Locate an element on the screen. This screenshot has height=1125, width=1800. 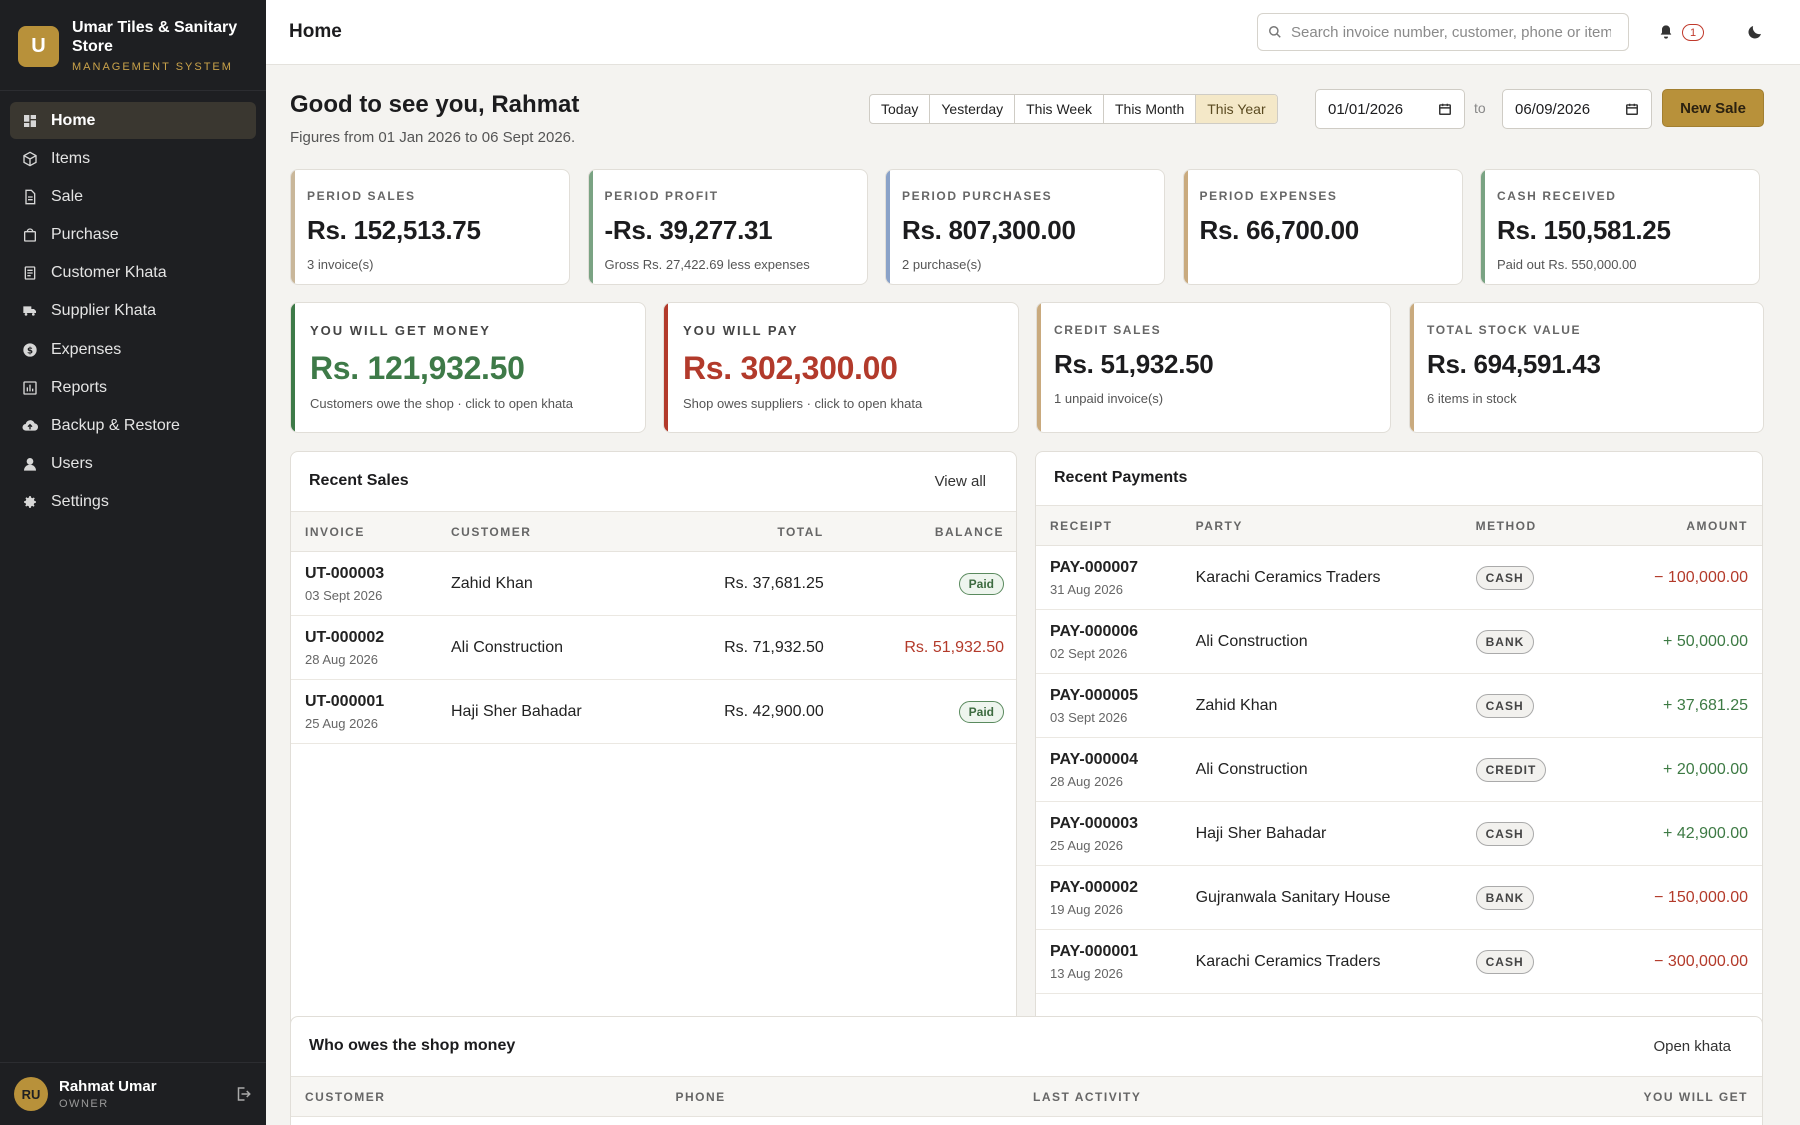
sidebar-item-reports: Reports is located at coordinates (133, 387).